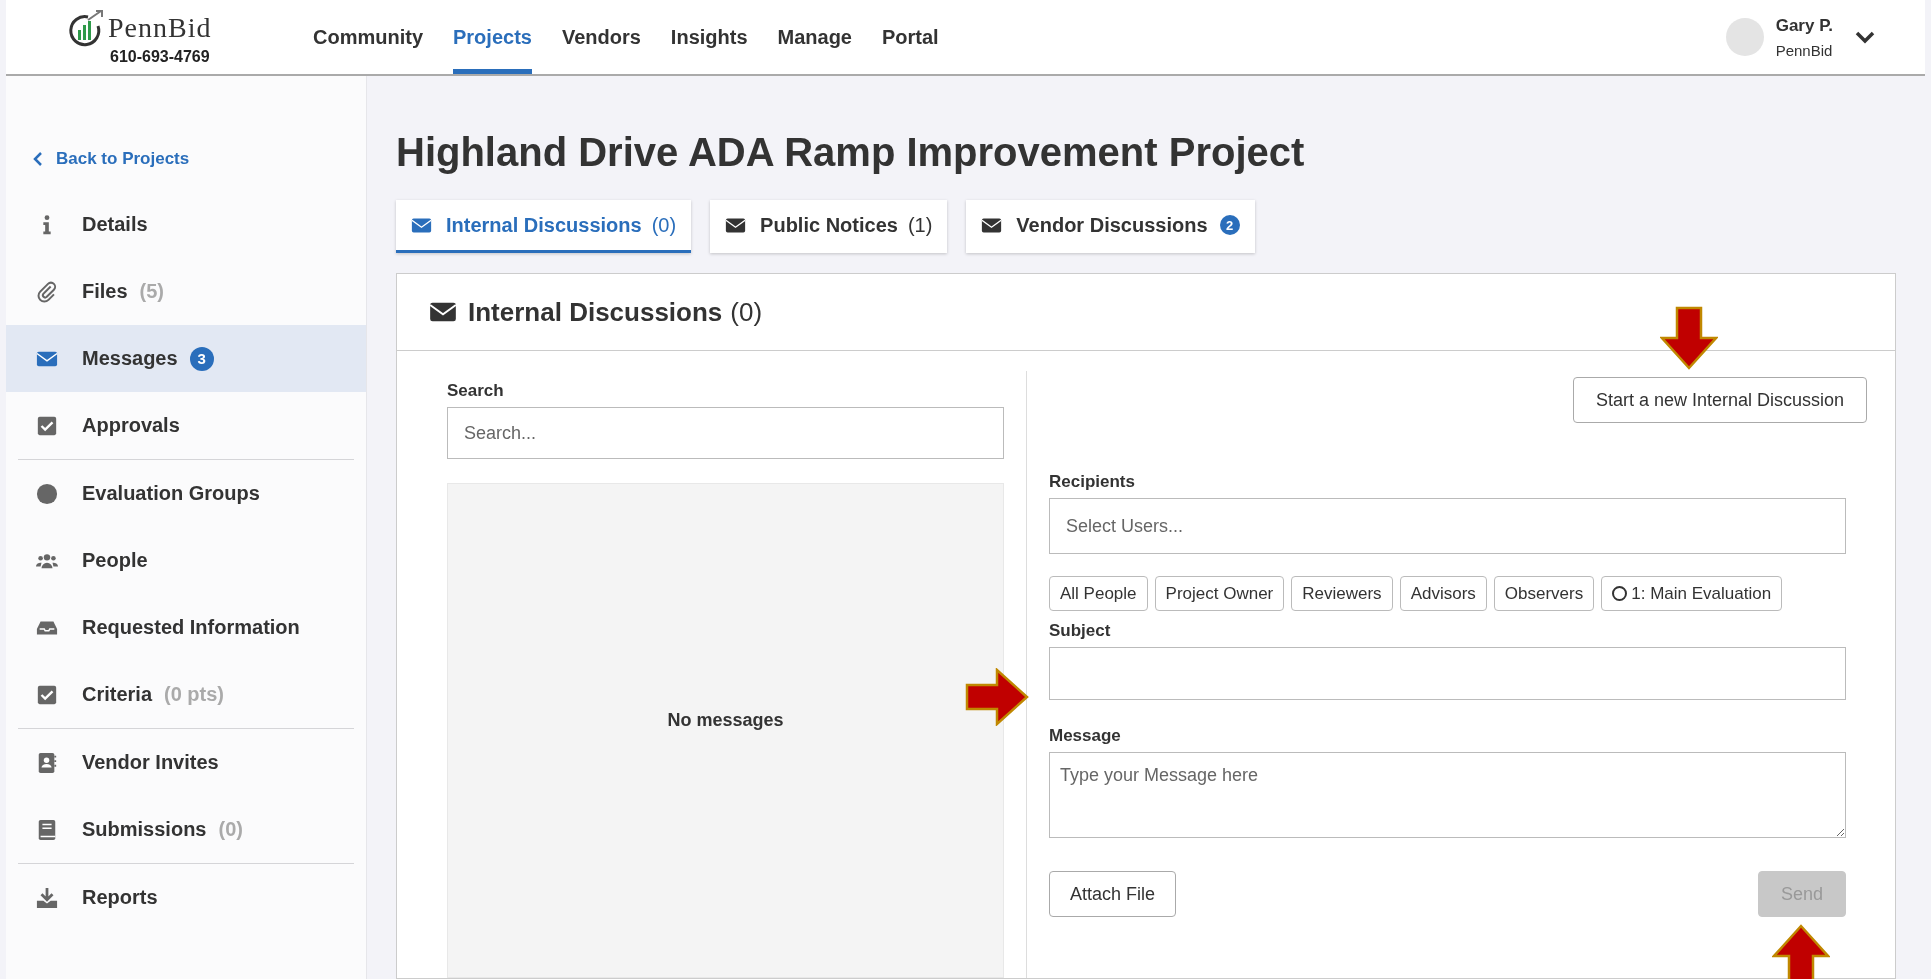  Describe the element at coordinates (746, 312) in the screenshot. I see `panel-count: (0)` at that location.